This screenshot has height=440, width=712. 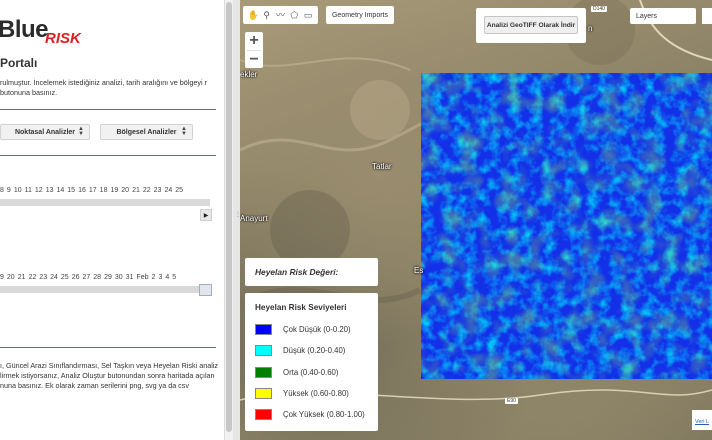 I want to click on regional-analysis-select: Bölgesel Analizler ▲ ▼, so click(x=146, y=132).